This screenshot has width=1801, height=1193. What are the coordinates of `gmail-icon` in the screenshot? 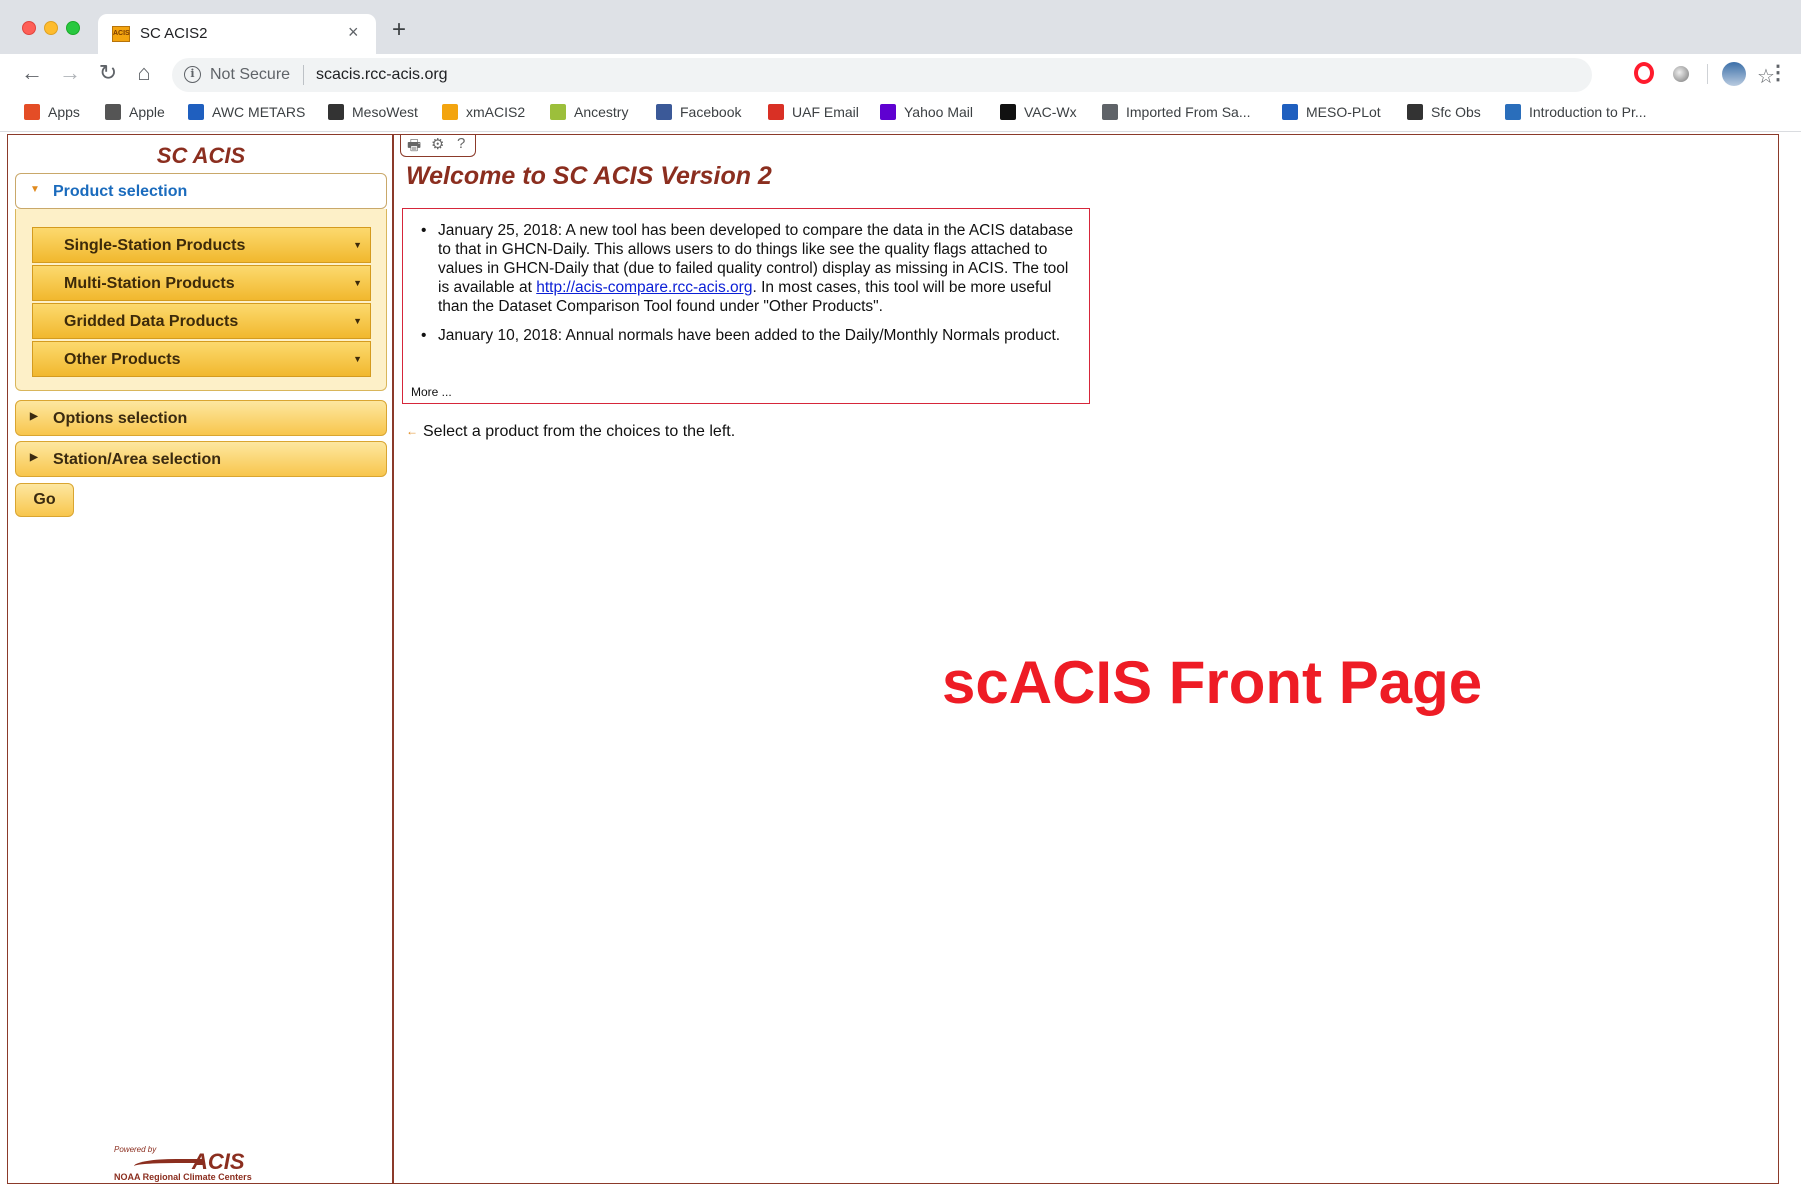 It's located at (776, 112).